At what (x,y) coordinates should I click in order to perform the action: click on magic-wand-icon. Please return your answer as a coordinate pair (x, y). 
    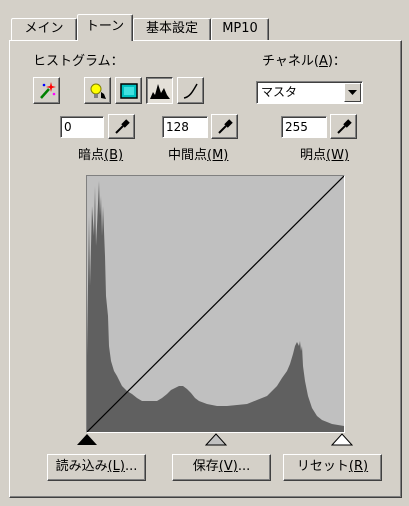
    Looking at the image, I should click on (47, 90).